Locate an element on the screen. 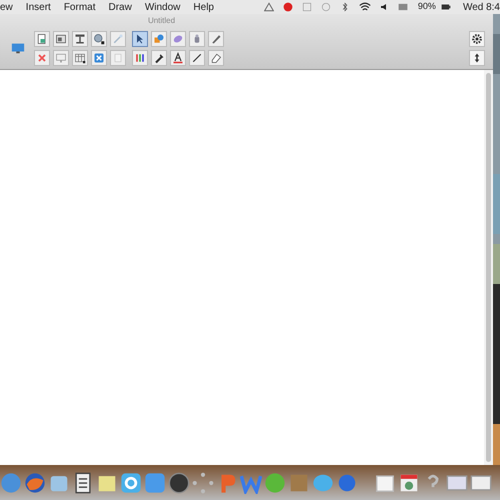 The image size is (500, 500). pen-icon is located at coordinates (216, 38).